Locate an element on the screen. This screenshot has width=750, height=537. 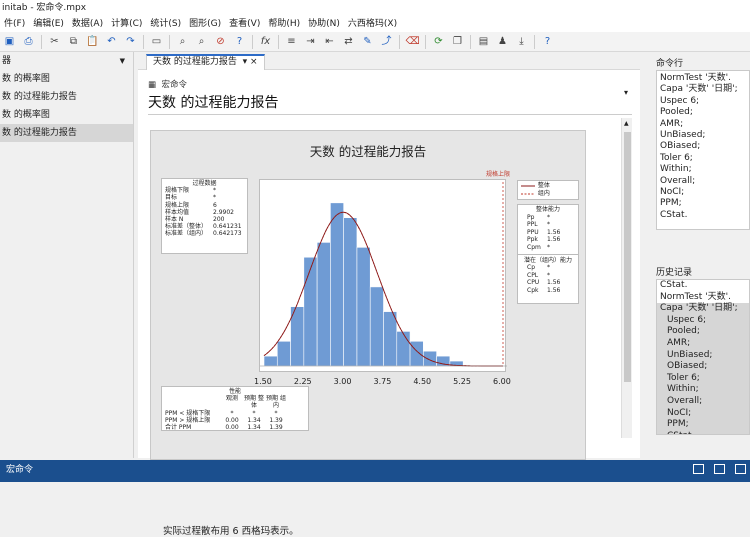
print-icon: ⎙ is located at coordinates (29, 42).